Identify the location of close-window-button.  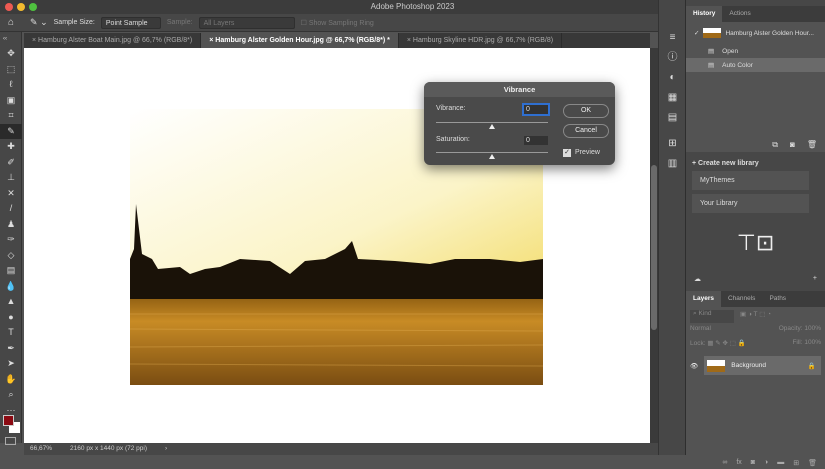
(9, 7).